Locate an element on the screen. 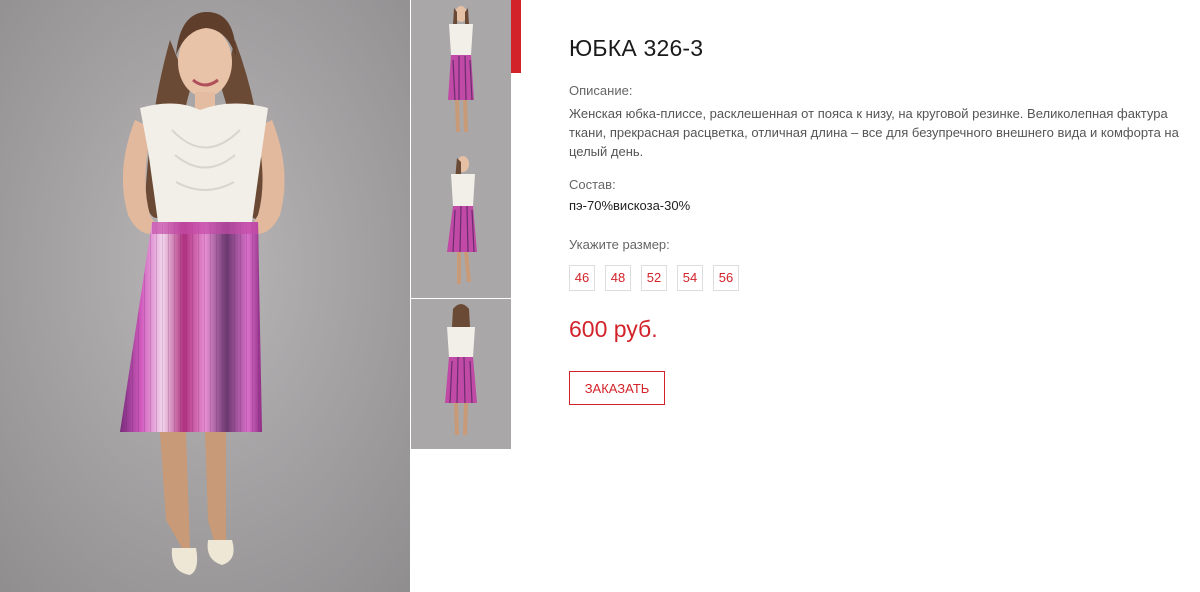  size-option-46: 46 is located at coordinates (582, 278).